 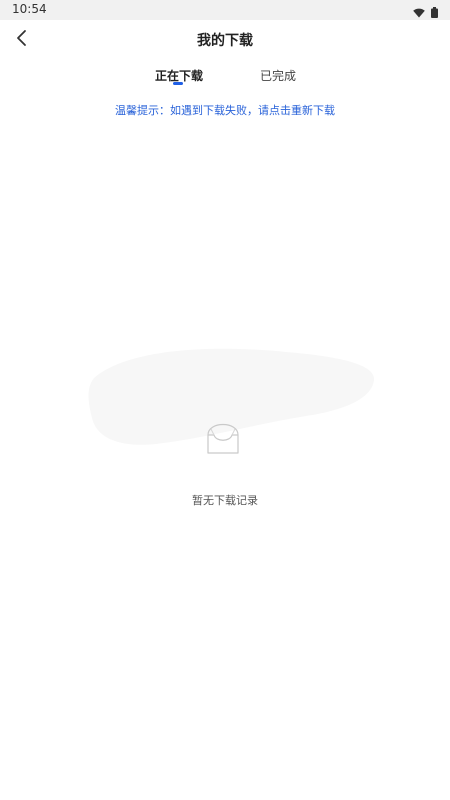 What do you see at coordinates (223, 437) in the screenshot?
I see `empty-box-icon` at bounding box center [223, 437].